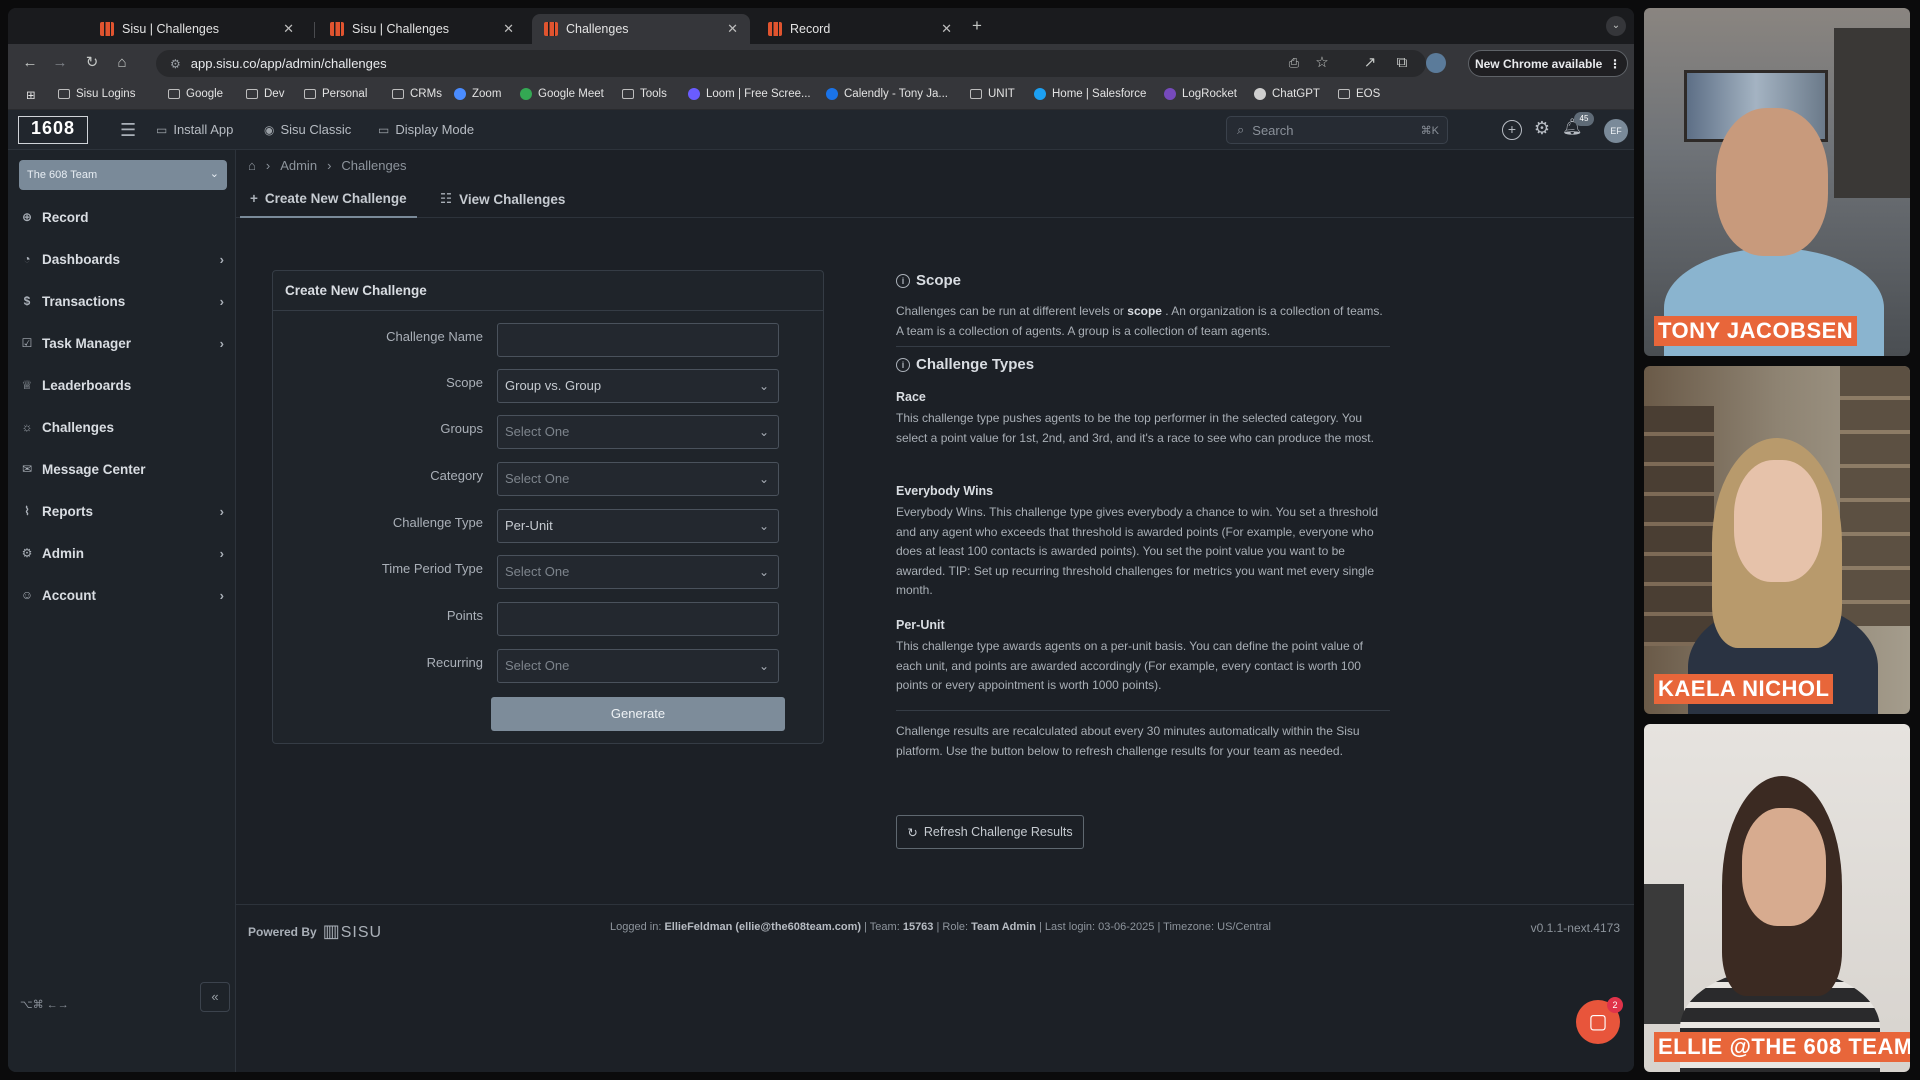 Image resolution: width=1920 pixels, height=1080 pixels. What do you see at coordinates (638, 340) in the screenshot?
I see `challenge-name-input` at bounding box center [638, 340].